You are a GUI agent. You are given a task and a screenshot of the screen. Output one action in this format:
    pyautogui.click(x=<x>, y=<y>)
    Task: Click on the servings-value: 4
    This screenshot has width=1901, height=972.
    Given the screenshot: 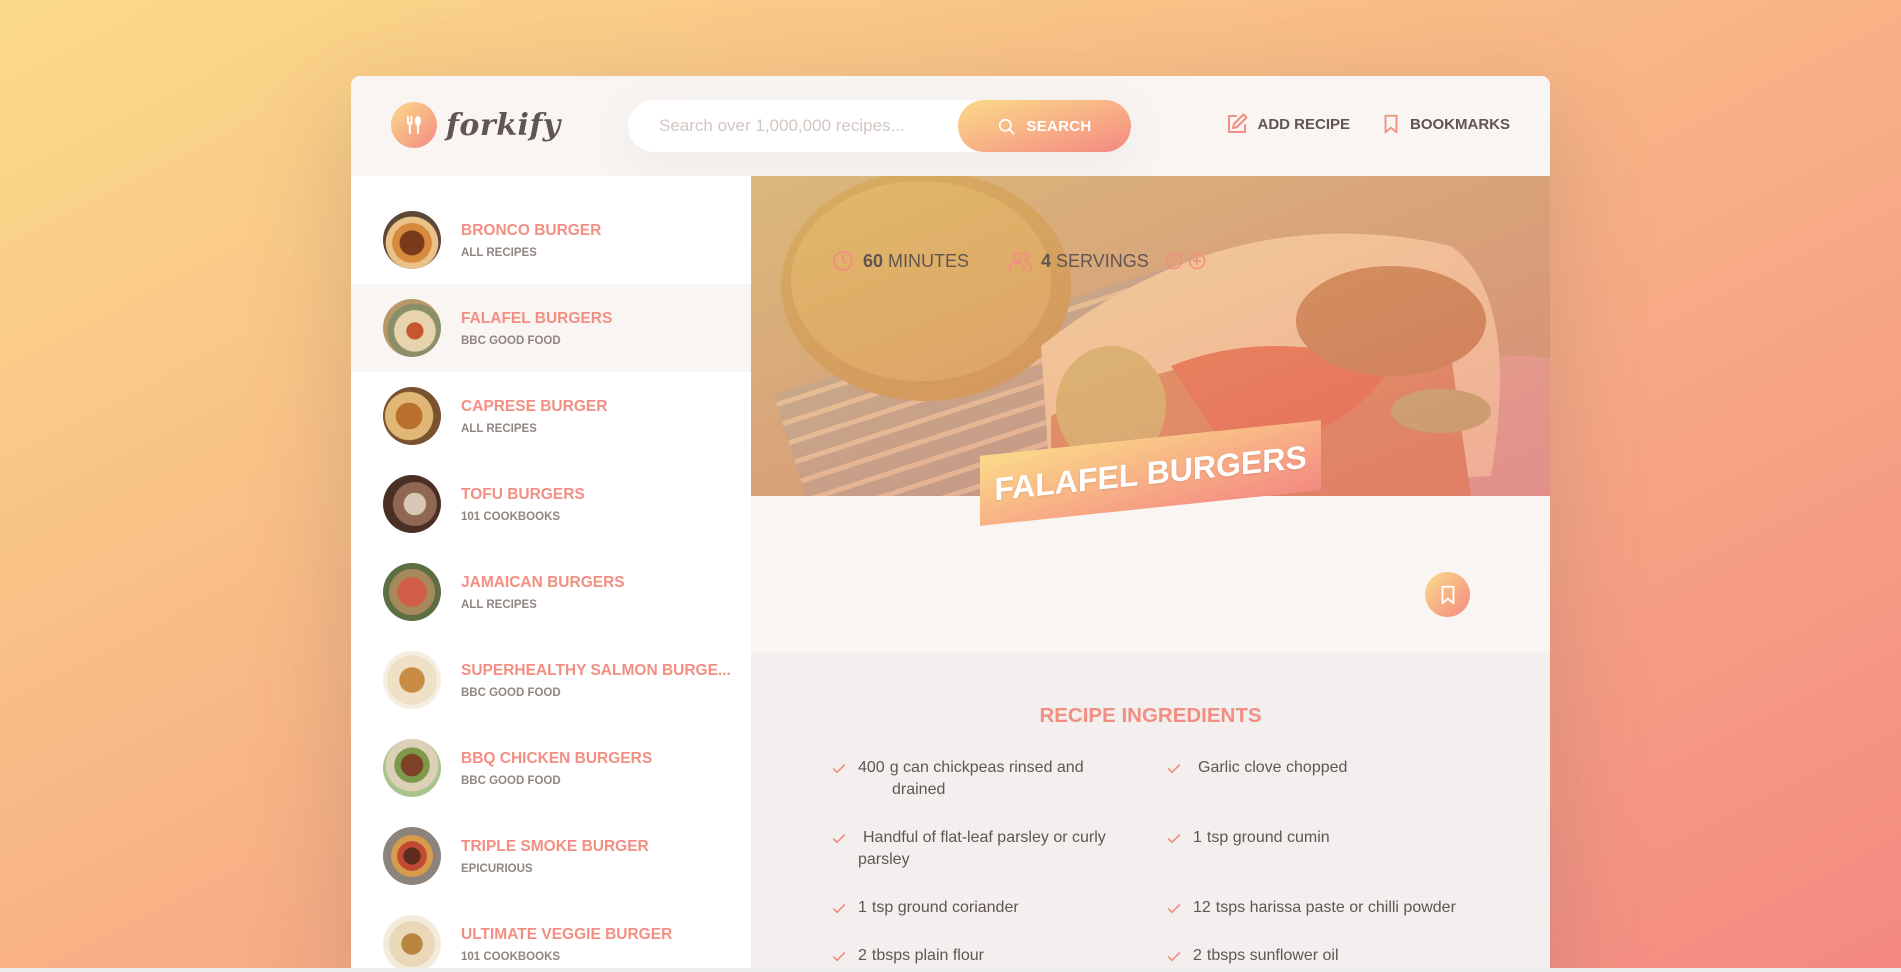 What is the action you would take?
    pyautogui.click(x=1046, y=260)
    